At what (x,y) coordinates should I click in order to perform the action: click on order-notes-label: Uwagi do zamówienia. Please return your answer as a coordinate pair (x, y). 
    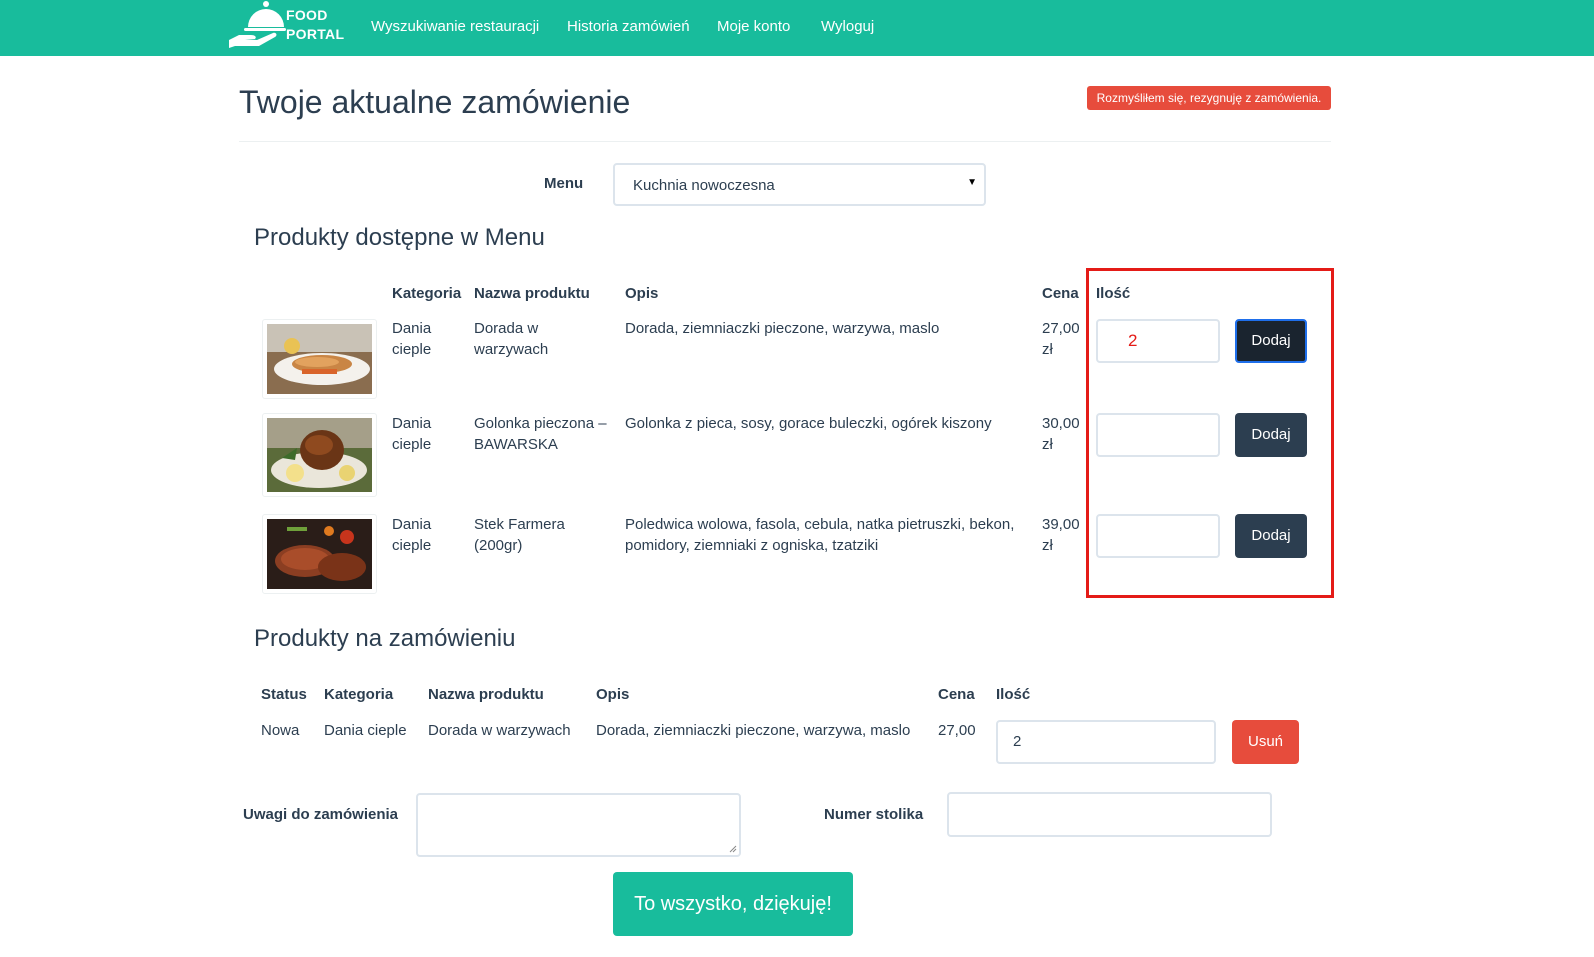
    Looking at the image, I should click on (321, 814).